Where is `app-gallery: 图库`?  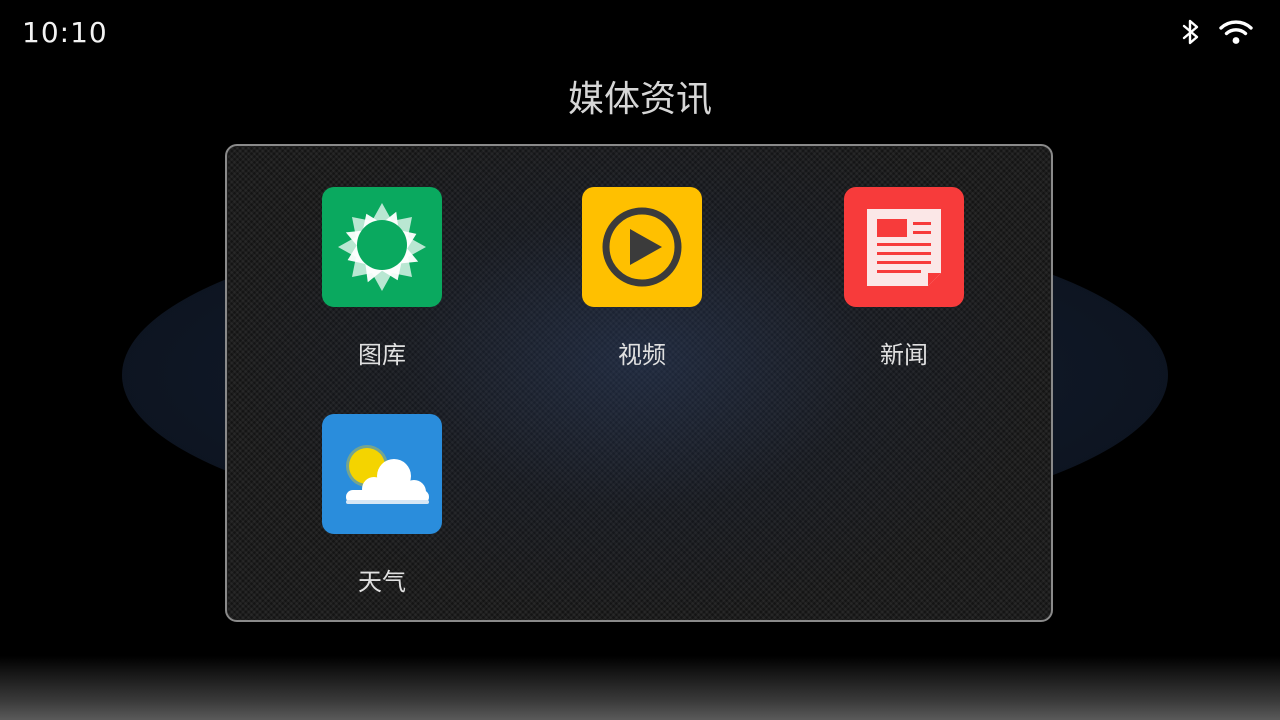
app-gallery: 图库 is located at coordinates (382, 278).